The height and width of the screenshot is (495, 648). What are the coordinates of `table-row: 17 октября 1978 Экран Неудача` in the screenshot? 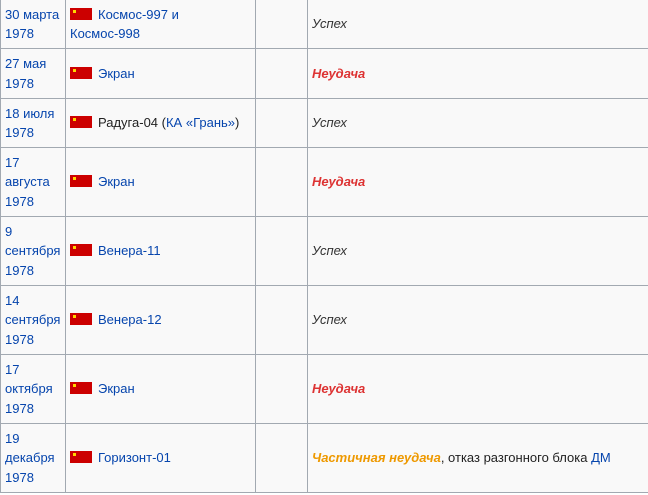 It's located at (324, 389).